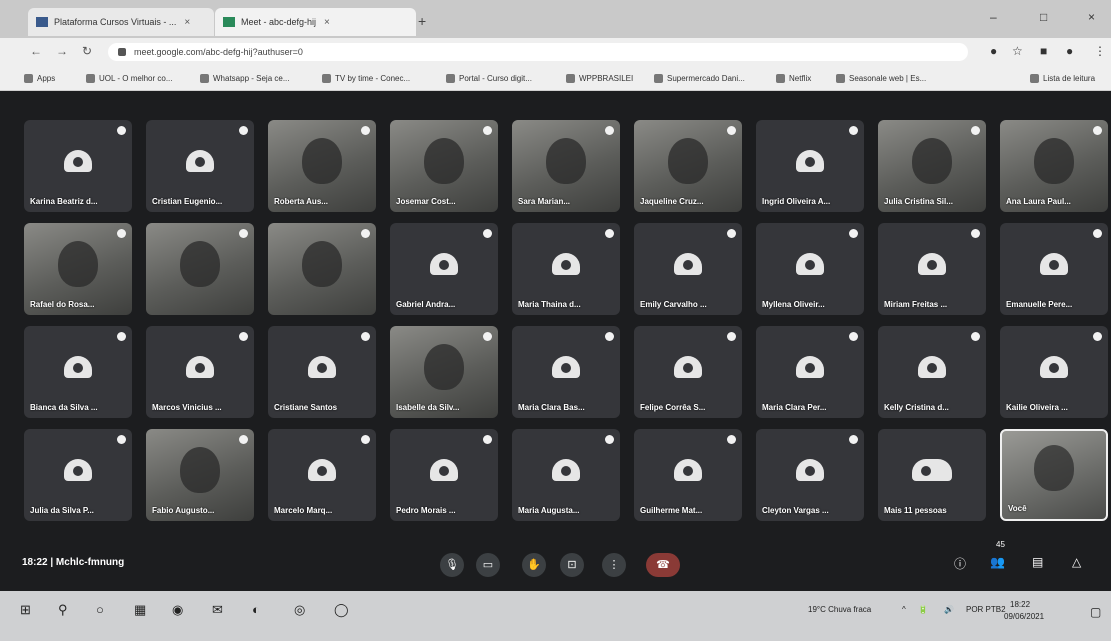 The height and width of the screenshot is (641, 1111). What do you see at coordinates (960, 563) in the screenshot?
I see `meeting-info-button: ⓘ` at bounding box center [960, 563].